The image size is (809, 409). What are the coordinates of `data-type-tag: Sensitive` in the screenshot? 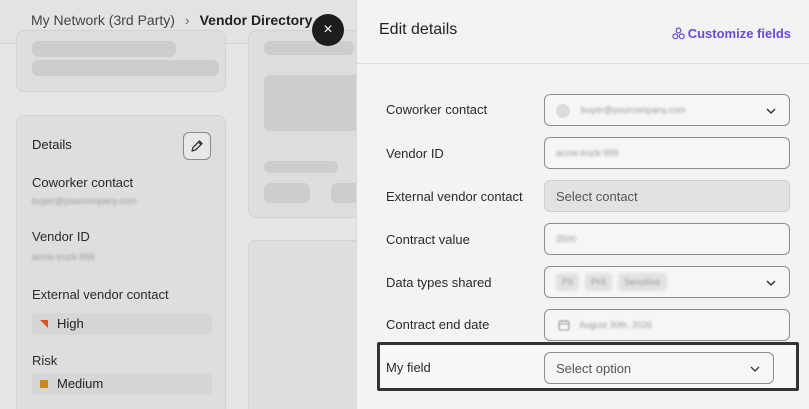 It's located at (642, 282).